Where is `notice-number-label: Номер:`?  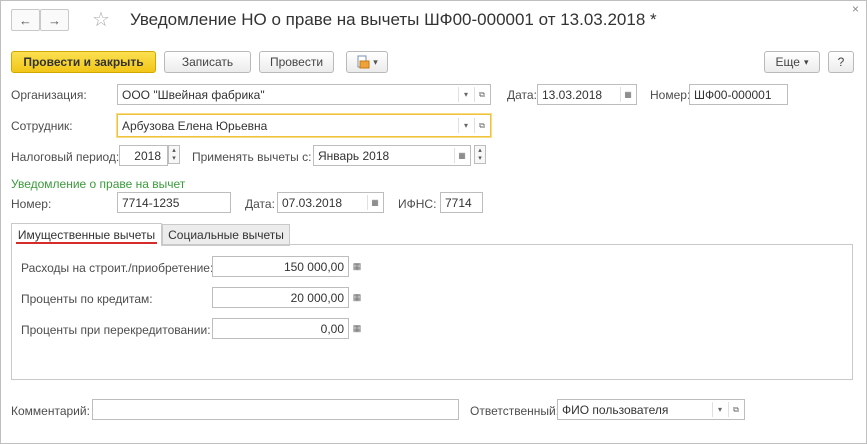
notice-number-label: Номер: is located at coordinates (31, 204).